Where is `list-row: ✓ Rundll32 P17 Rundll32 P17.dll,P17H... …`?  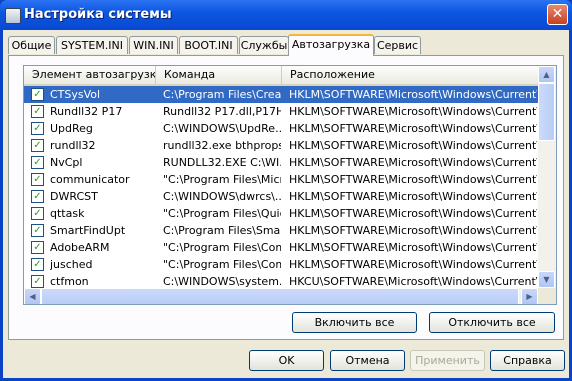
list-row: ✓ Rundll32 P17 Rundll32 P17.dll,P17H... … is located at coordinates (281, 111).